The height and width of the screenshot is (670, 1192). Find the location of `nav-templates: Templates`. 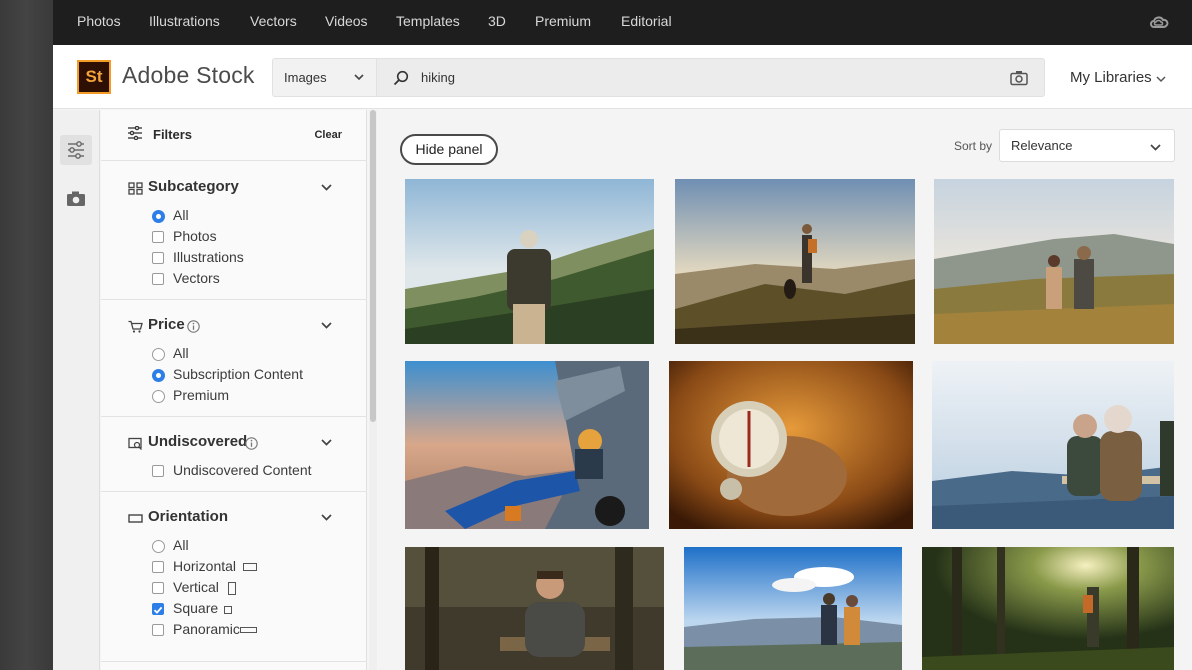

nav-templates: Templates is located at coordinates (428, 21).